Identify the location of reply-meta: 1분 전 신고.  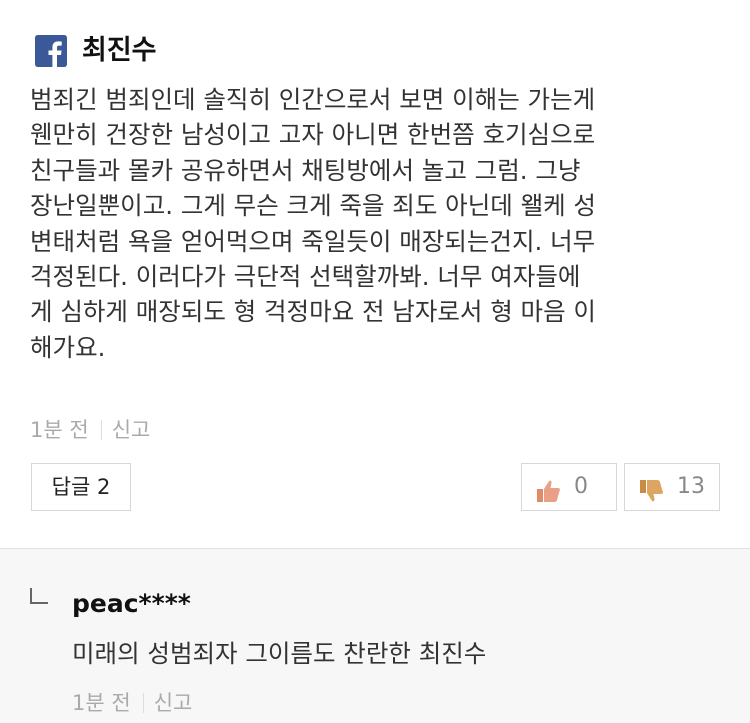
(132, 703).